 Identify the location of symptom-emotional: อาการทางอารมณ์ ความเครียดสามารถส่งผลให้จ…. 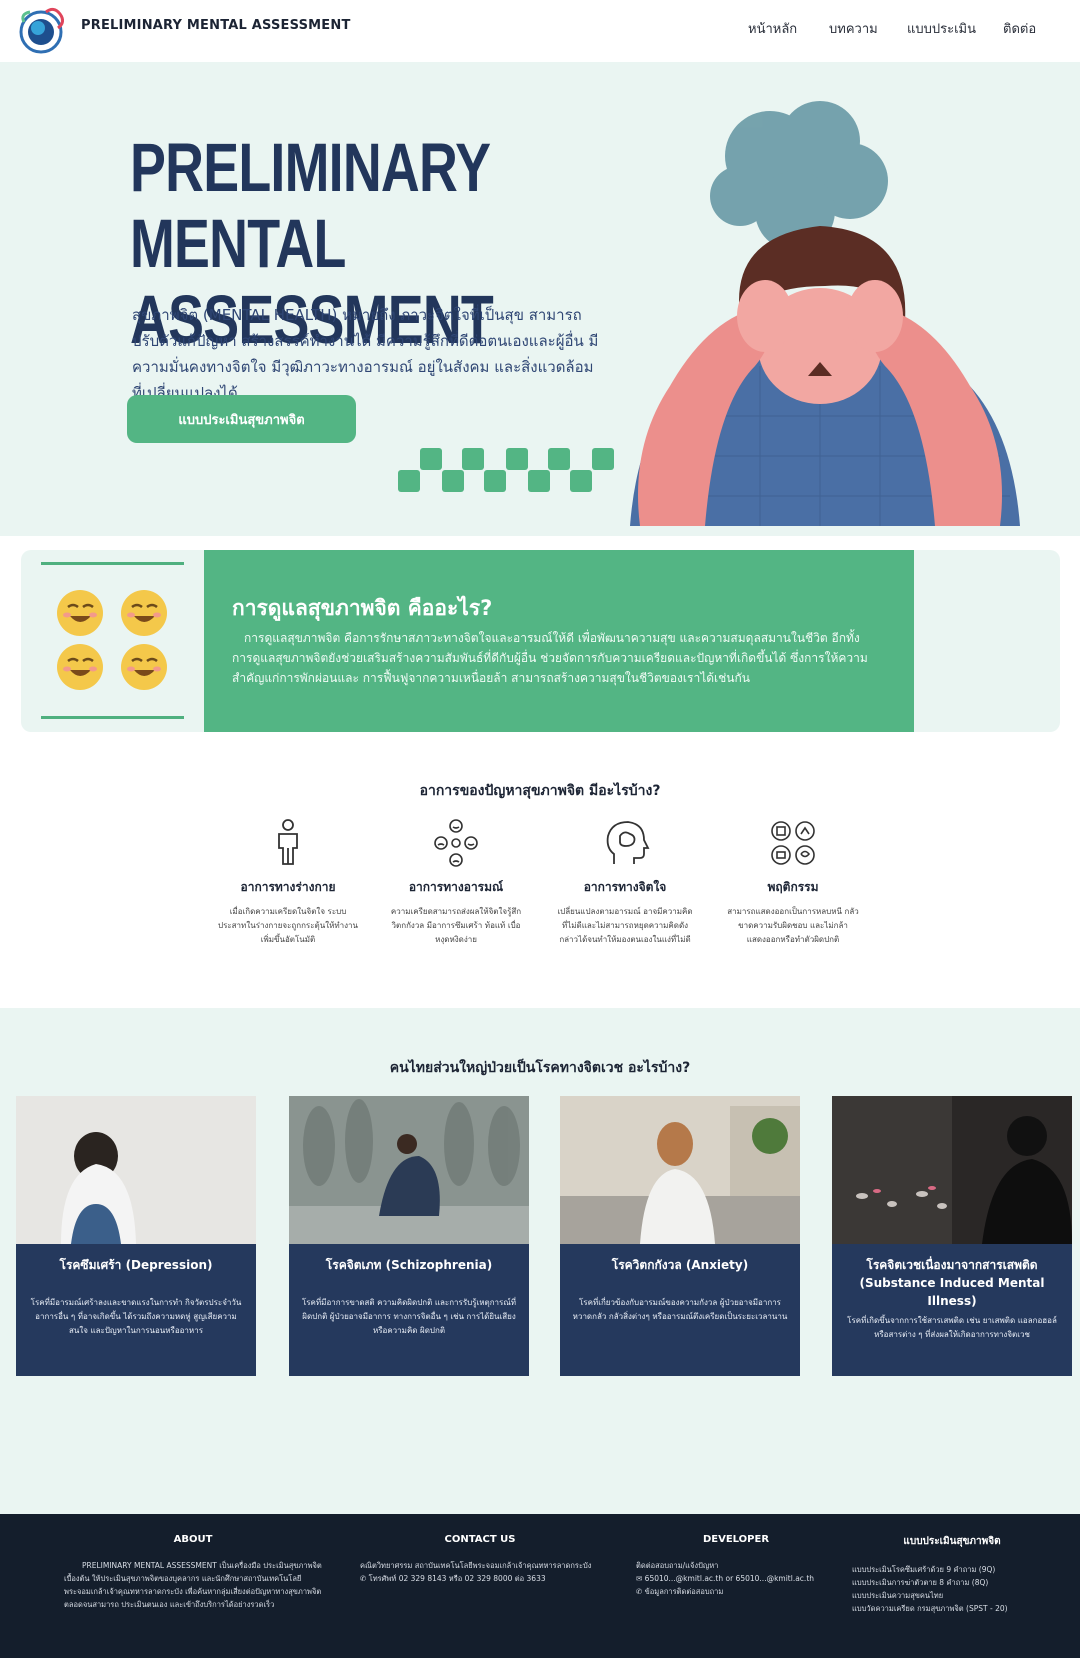
(456, 882).